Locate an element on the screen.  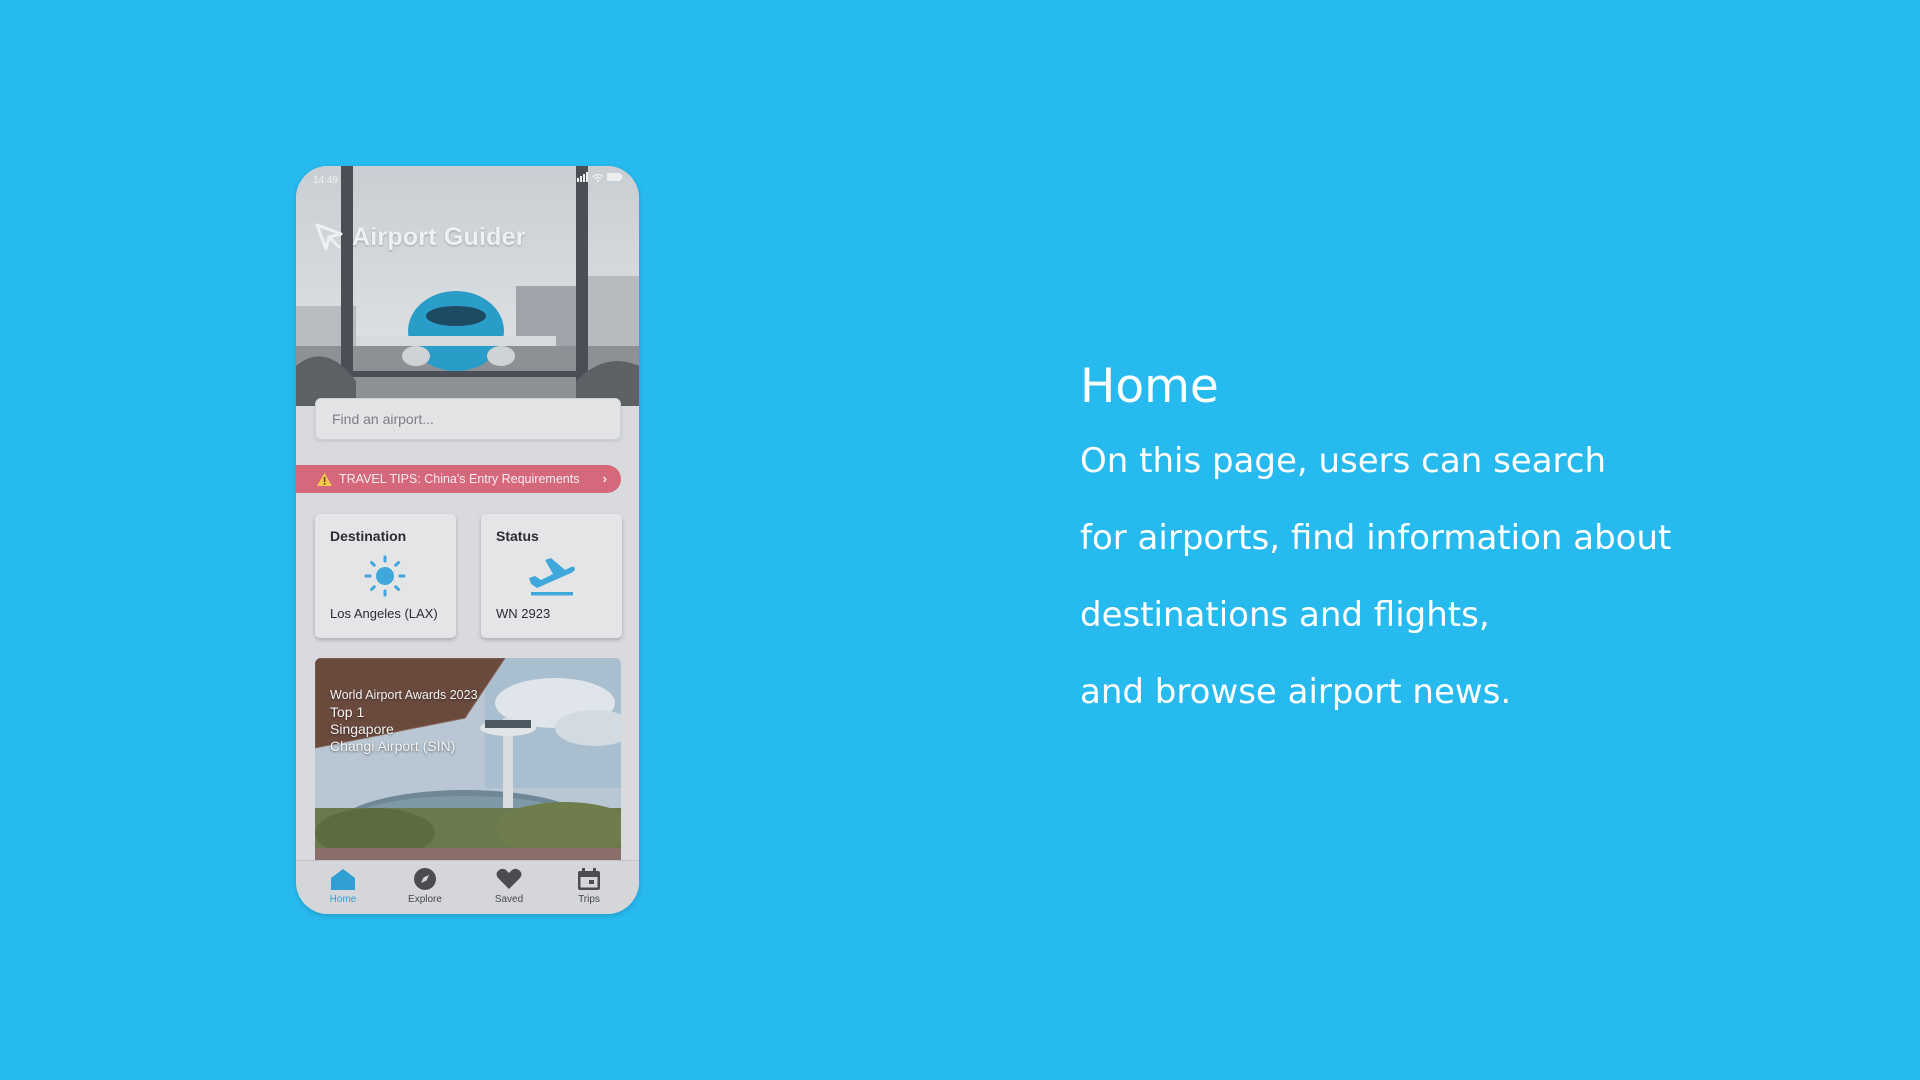
status-time: 14:49 is located at coordinates (326, 180).